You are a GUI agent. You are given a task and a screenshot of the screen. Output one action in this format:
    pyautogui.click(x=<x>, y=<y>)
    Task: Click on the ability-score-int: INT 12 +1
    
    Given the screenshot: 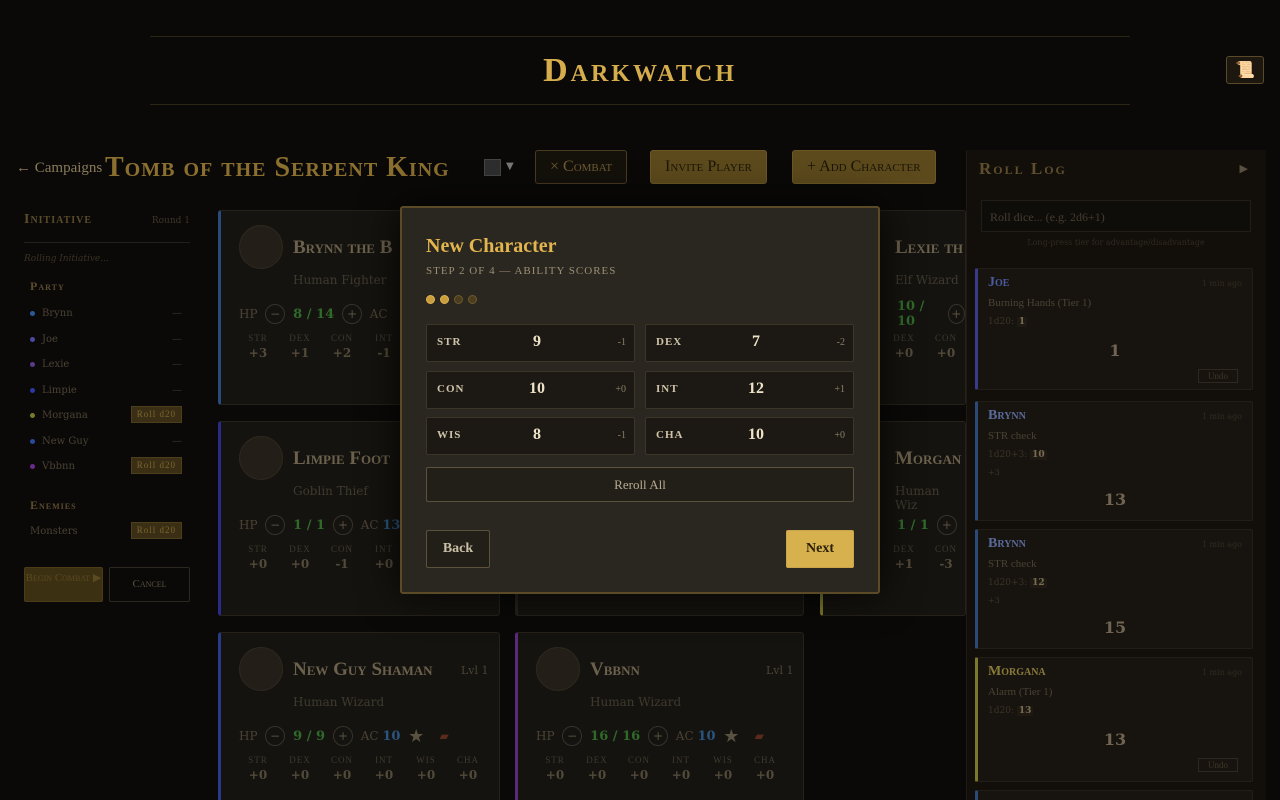 What is the action you would take?
    pyautogui.click(x=749, y=390)
    